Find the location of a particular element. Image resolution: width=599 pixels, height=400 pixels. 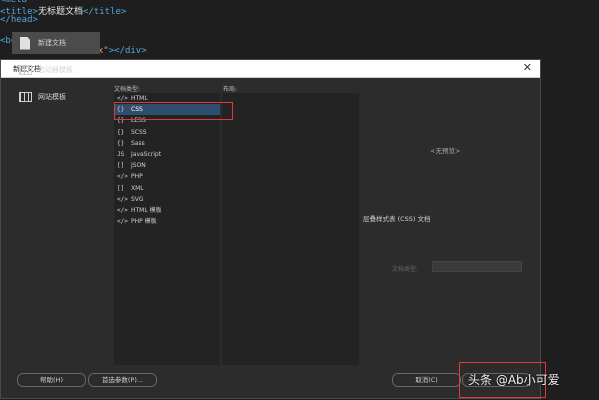

doc-type-json: [] JSON is located at coordinates (167, 165).